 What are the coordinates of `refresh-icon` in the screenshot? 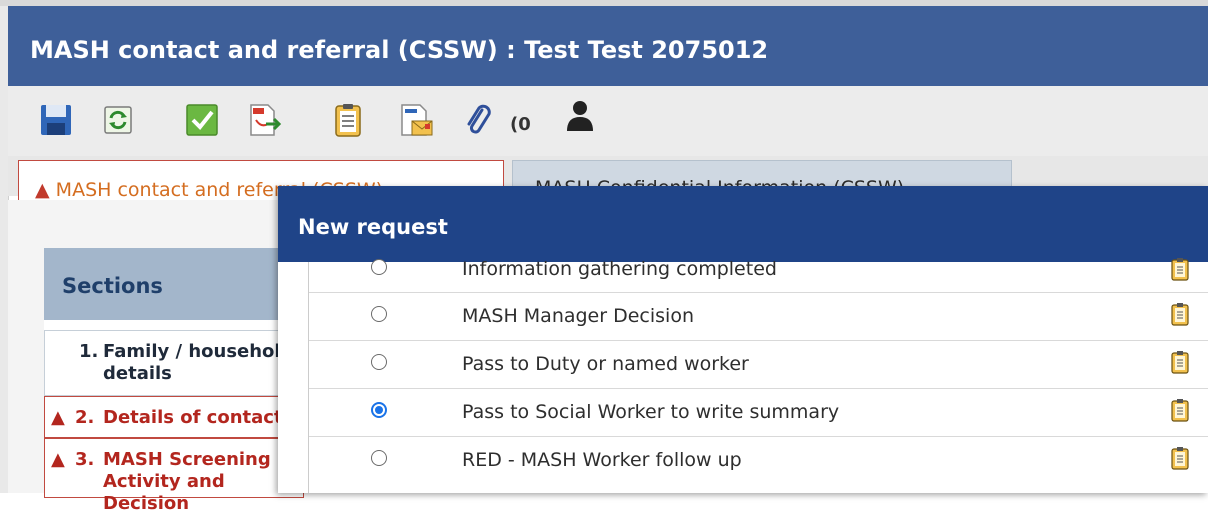 It's located at (118, 120).